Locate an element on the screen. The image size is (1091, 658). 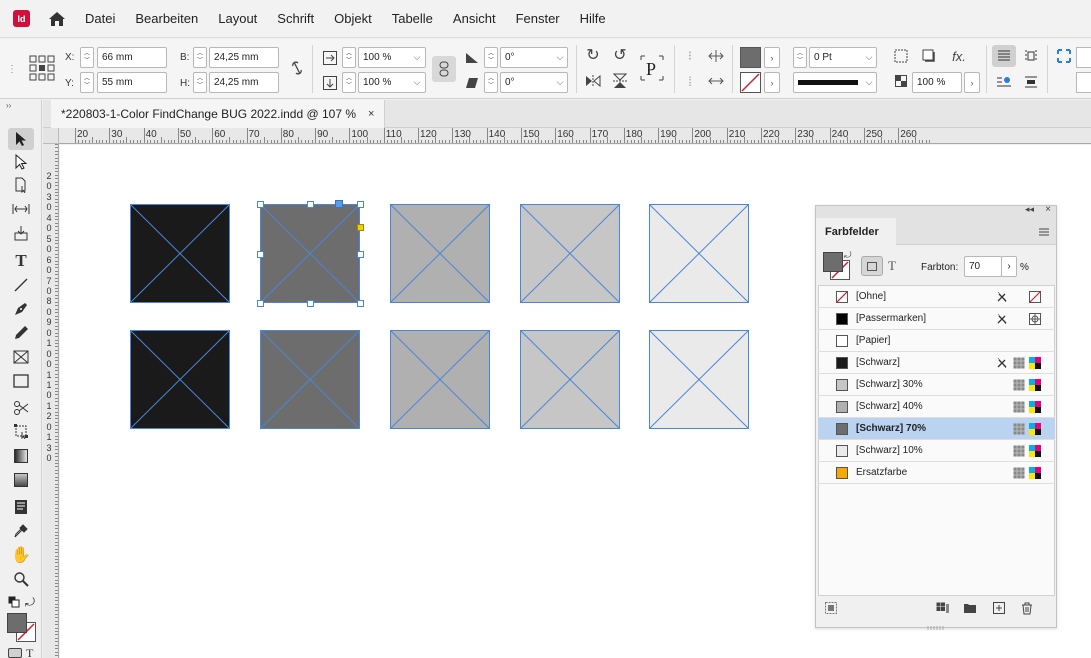
link-scale-icon is located at coordinates (444, 69).